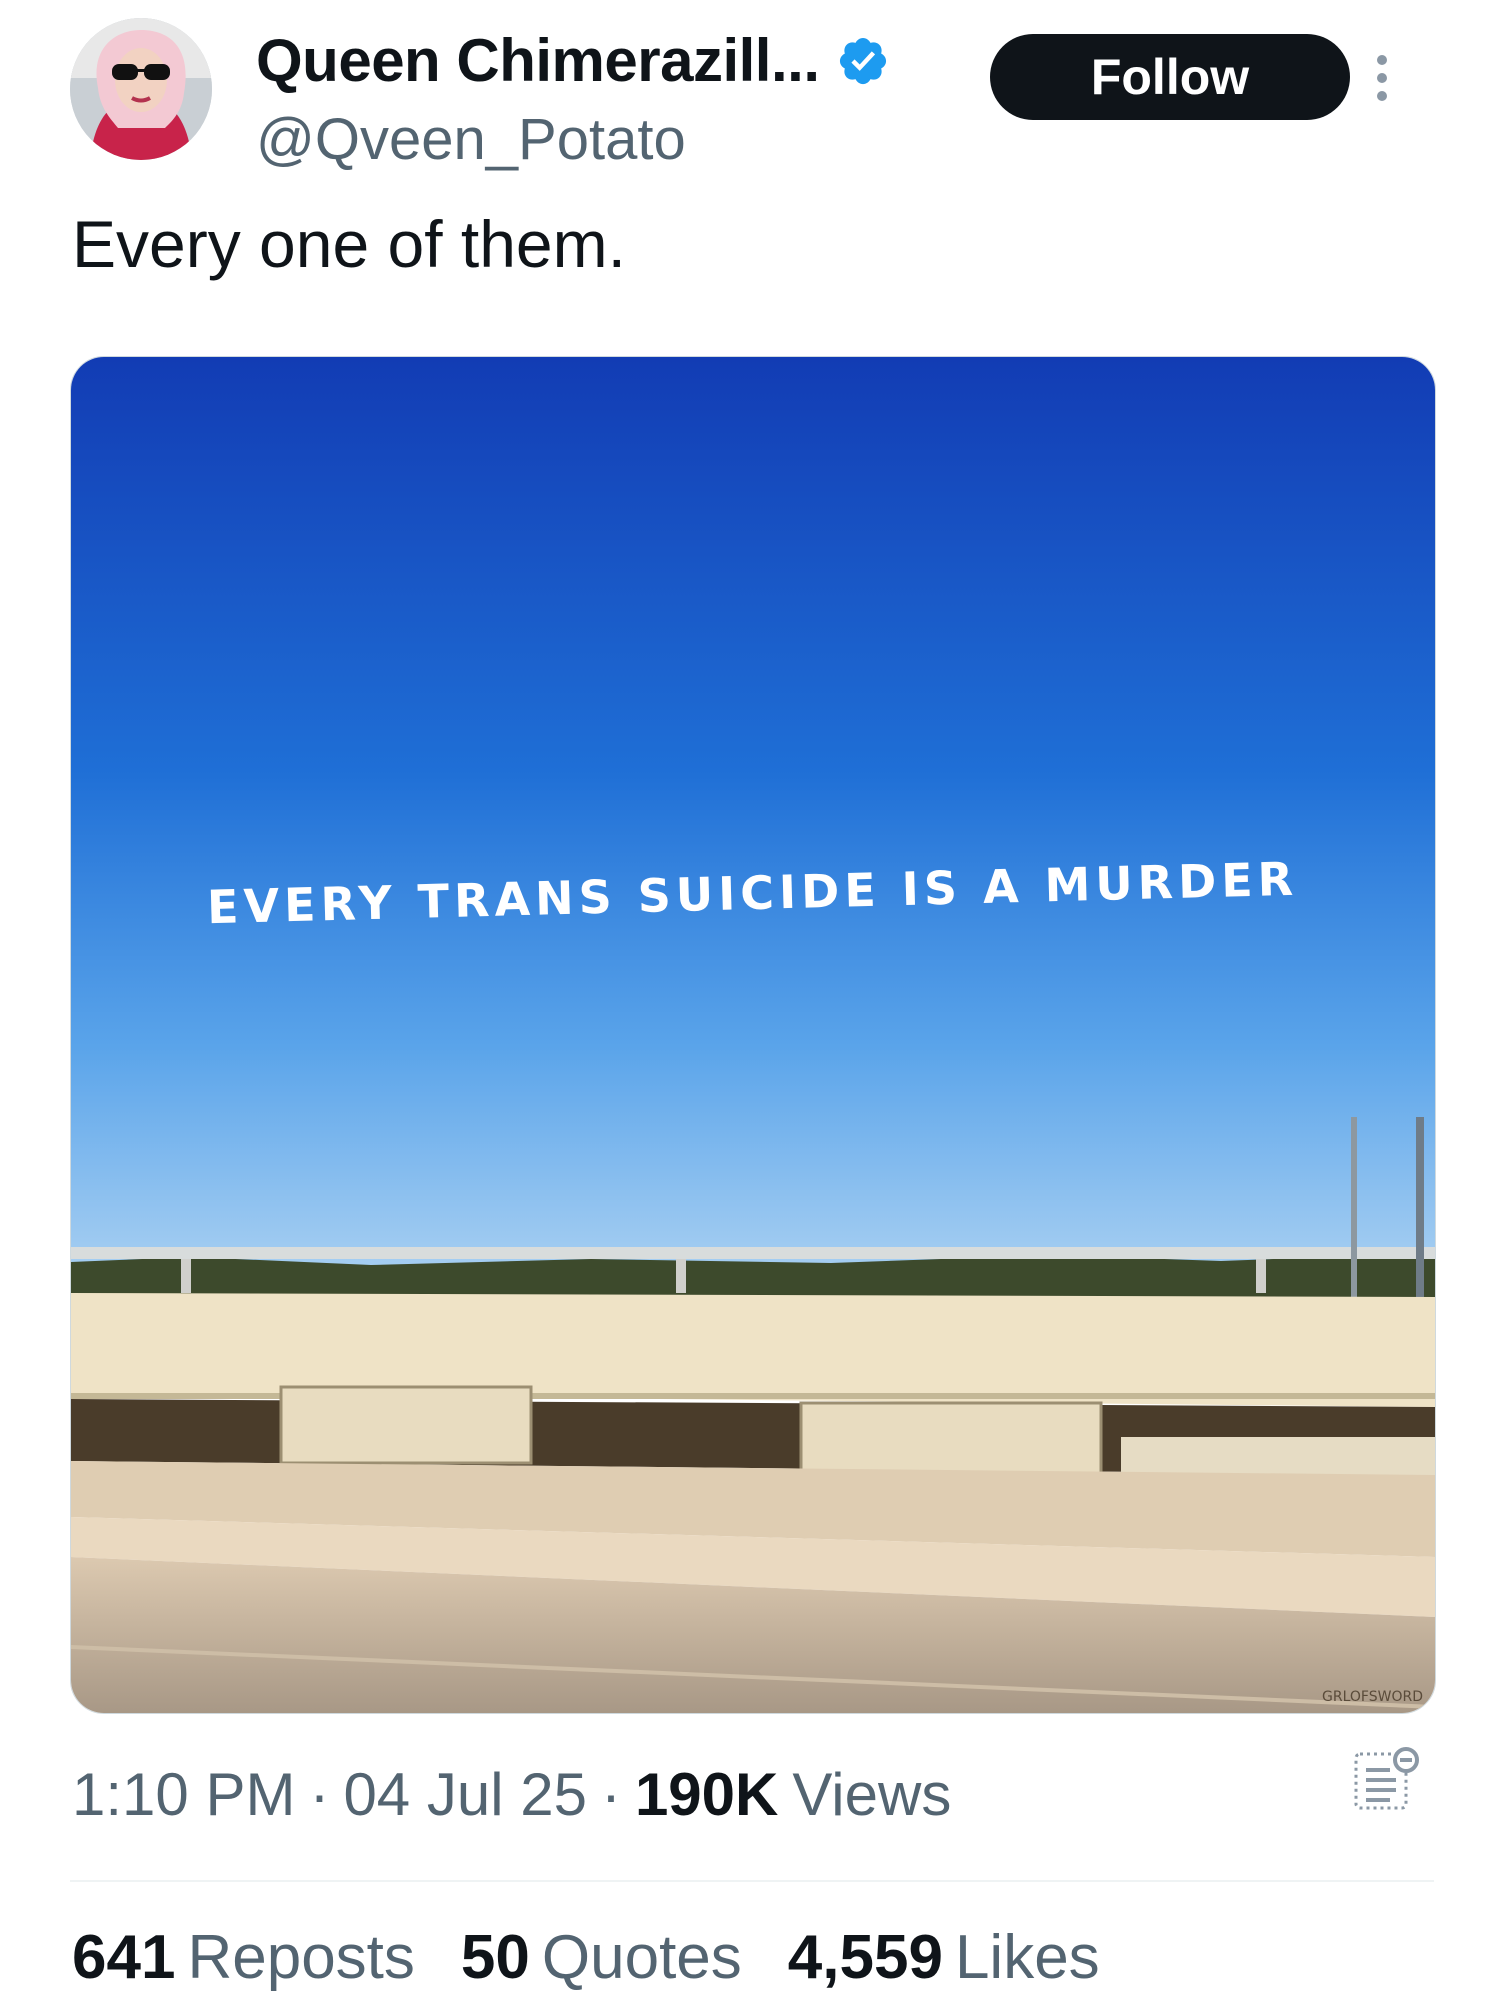 This screenshot has height=1993, width=1494. Describe the element at coordinates (301, 1957) in the screenshot. I see `reposts-label: Reposts` at that location.